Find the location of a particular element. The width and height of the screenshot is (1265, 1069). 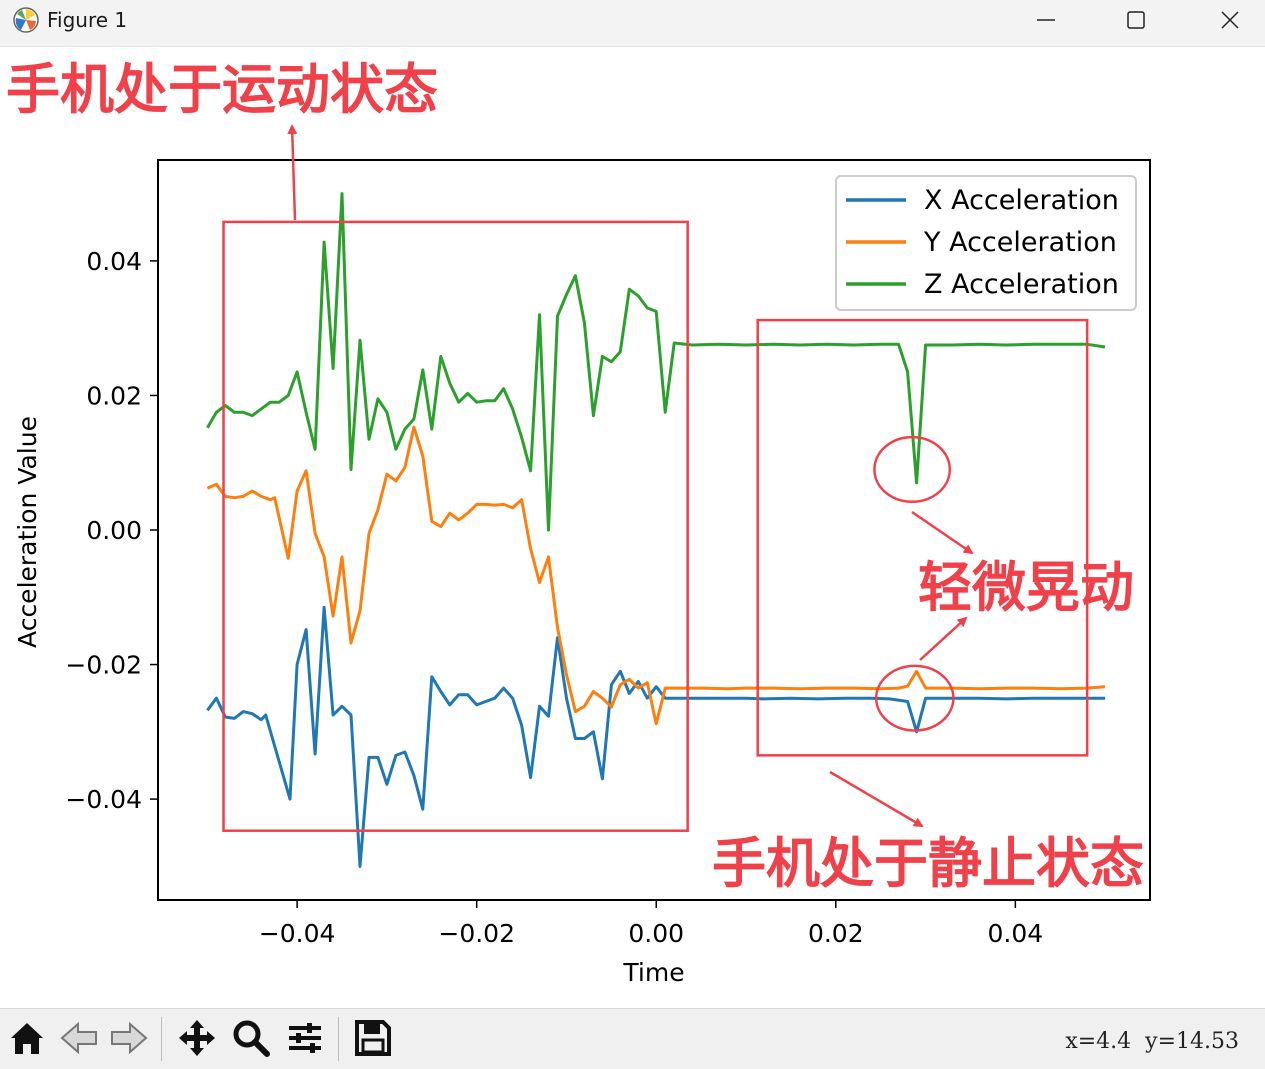

minimize-icon is located at coordinates (1046, 20).